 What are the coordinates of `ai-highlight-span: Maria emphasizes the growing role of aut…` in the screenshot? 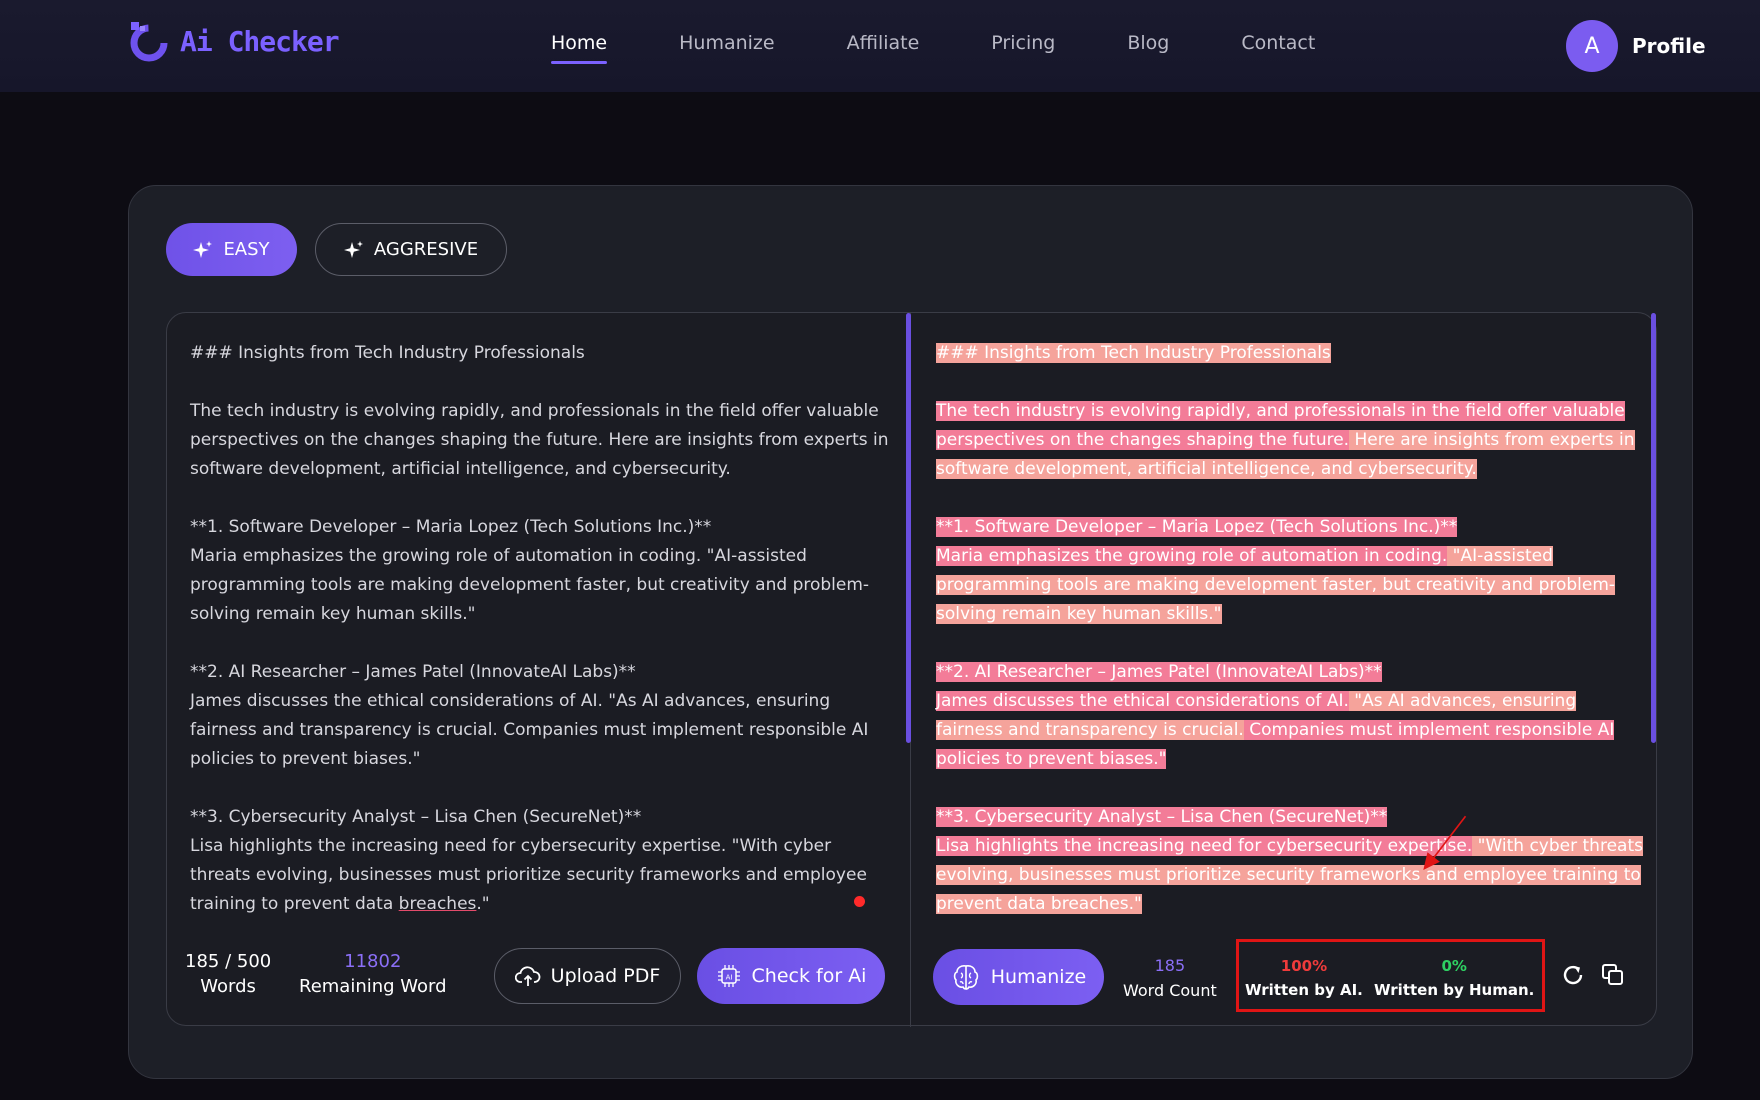 It's located at (1192, 556).